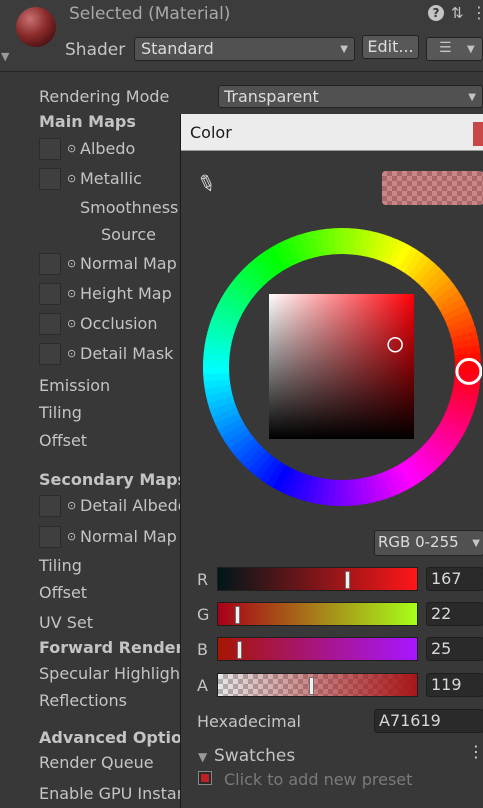 This screenshot has height=808, width=483. I want to click on emission-label: Emission, so click(75, 385).